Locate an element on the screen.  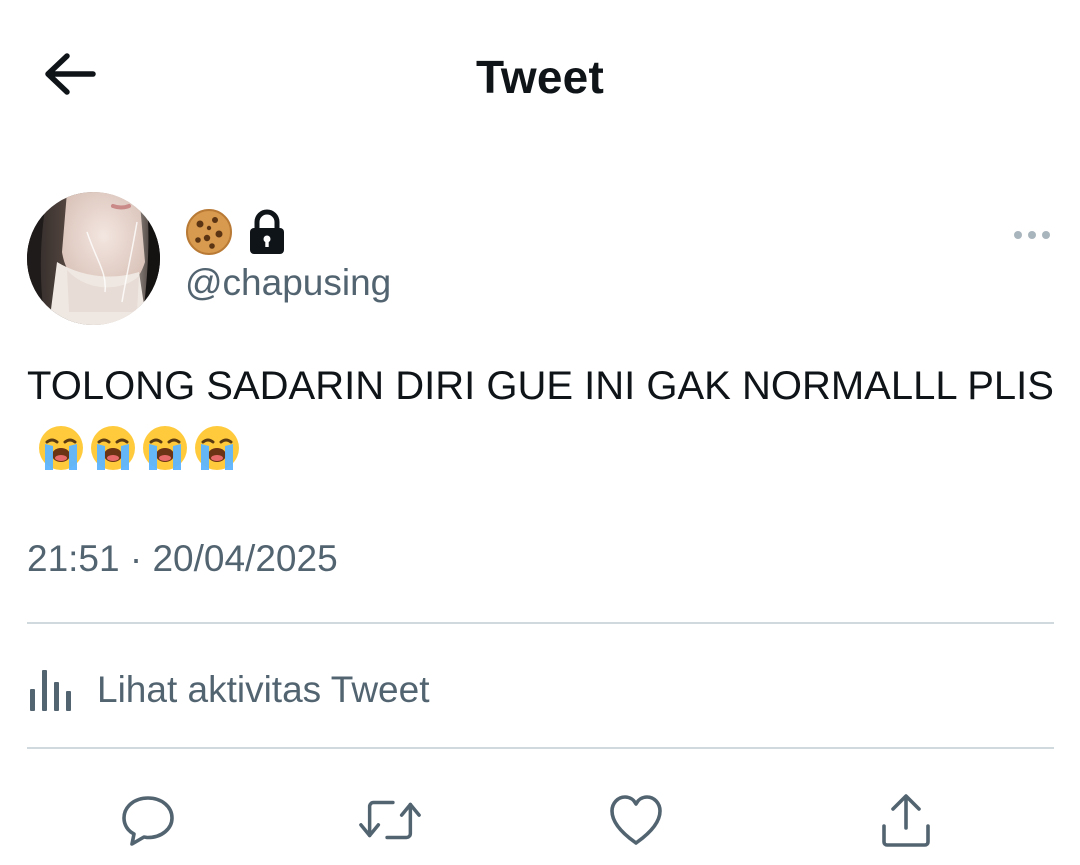
like-button is located at coordinates (636, 820).